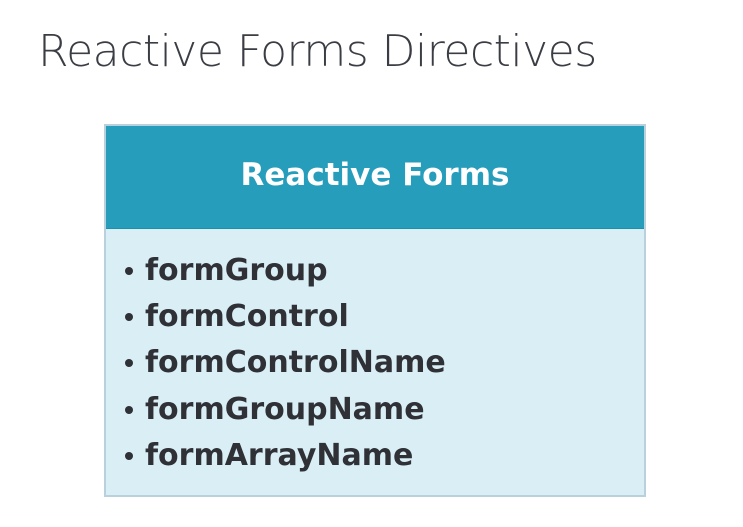 Image resolution: width=743 pixels, height=527 pixels. I want to click on list-item: formControlName, so click(384, 363).